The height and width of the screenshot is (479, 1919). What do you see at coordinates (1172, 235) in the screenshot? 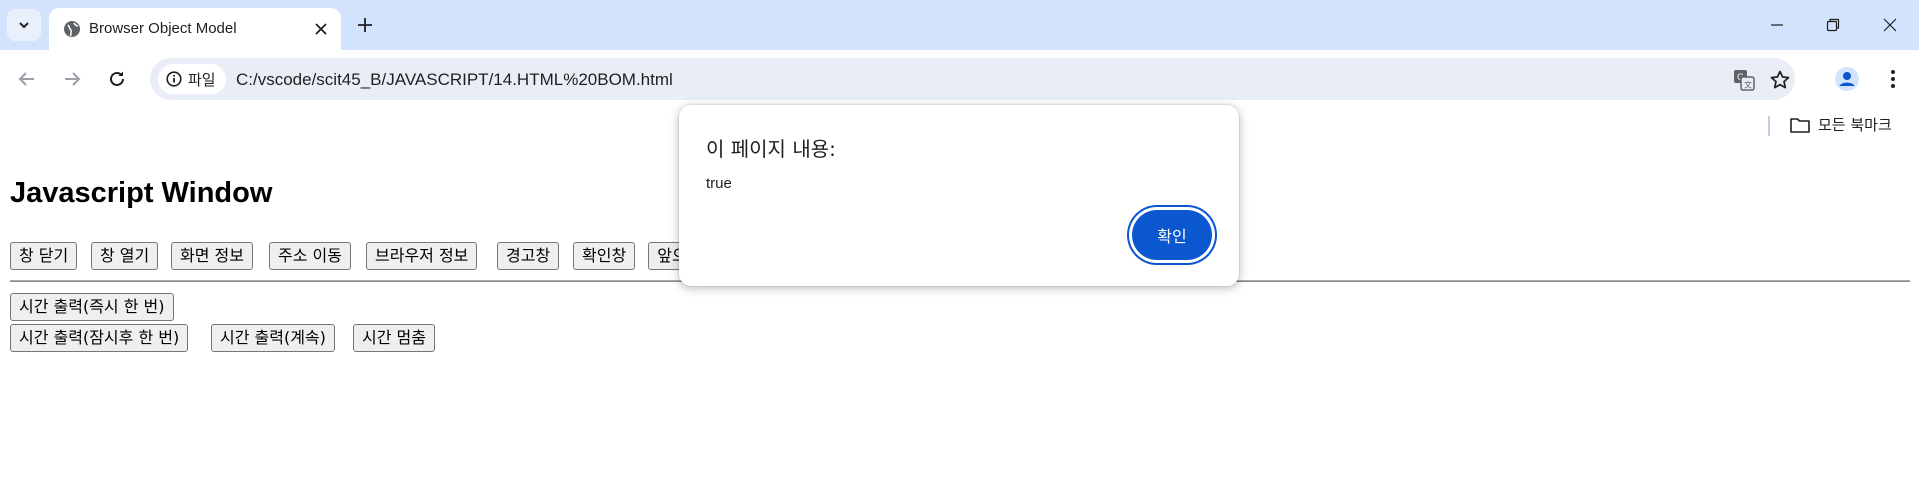
I see `dialog-ok-button: 확인` at bounding box center [1172, 235].